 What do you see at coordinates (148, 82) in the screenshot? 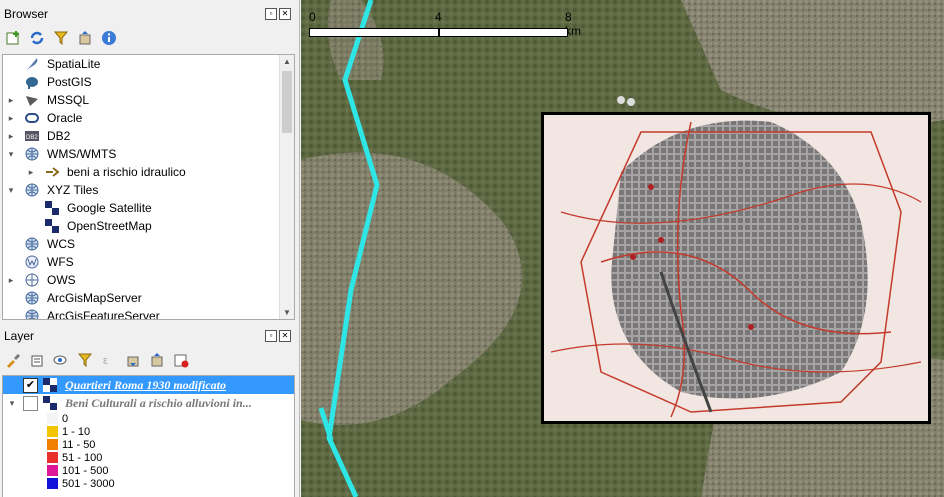
I see `browser-item: PostGIS` at bounding box center [148, 82].